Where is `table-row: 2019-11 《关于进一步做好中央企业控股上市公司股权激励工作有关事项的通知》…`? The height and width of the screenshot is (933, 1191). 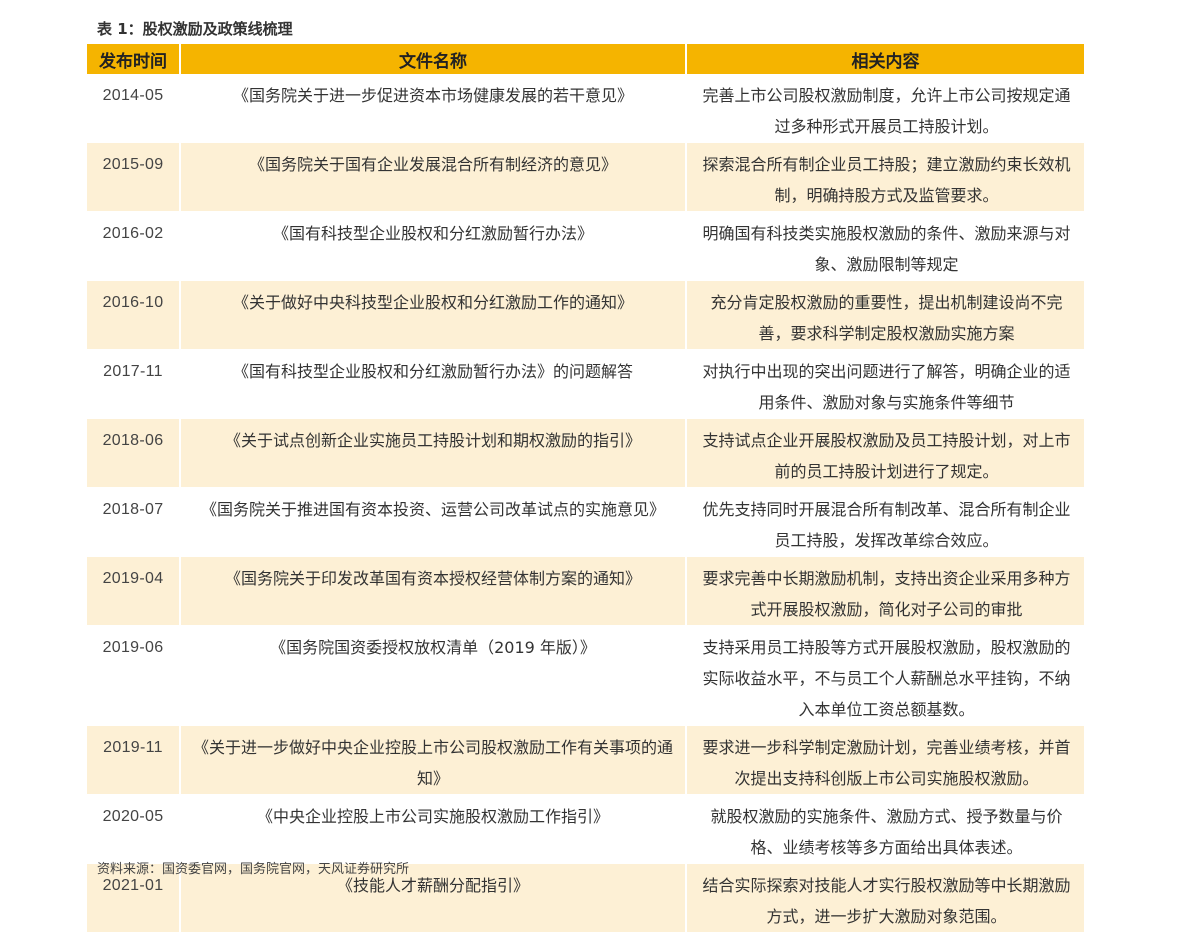 table-row: 2019-11 《关于进一步做好中央企业控股上市公司股权激励工作有关事项的通知》… is located at coordinates (585, 760).